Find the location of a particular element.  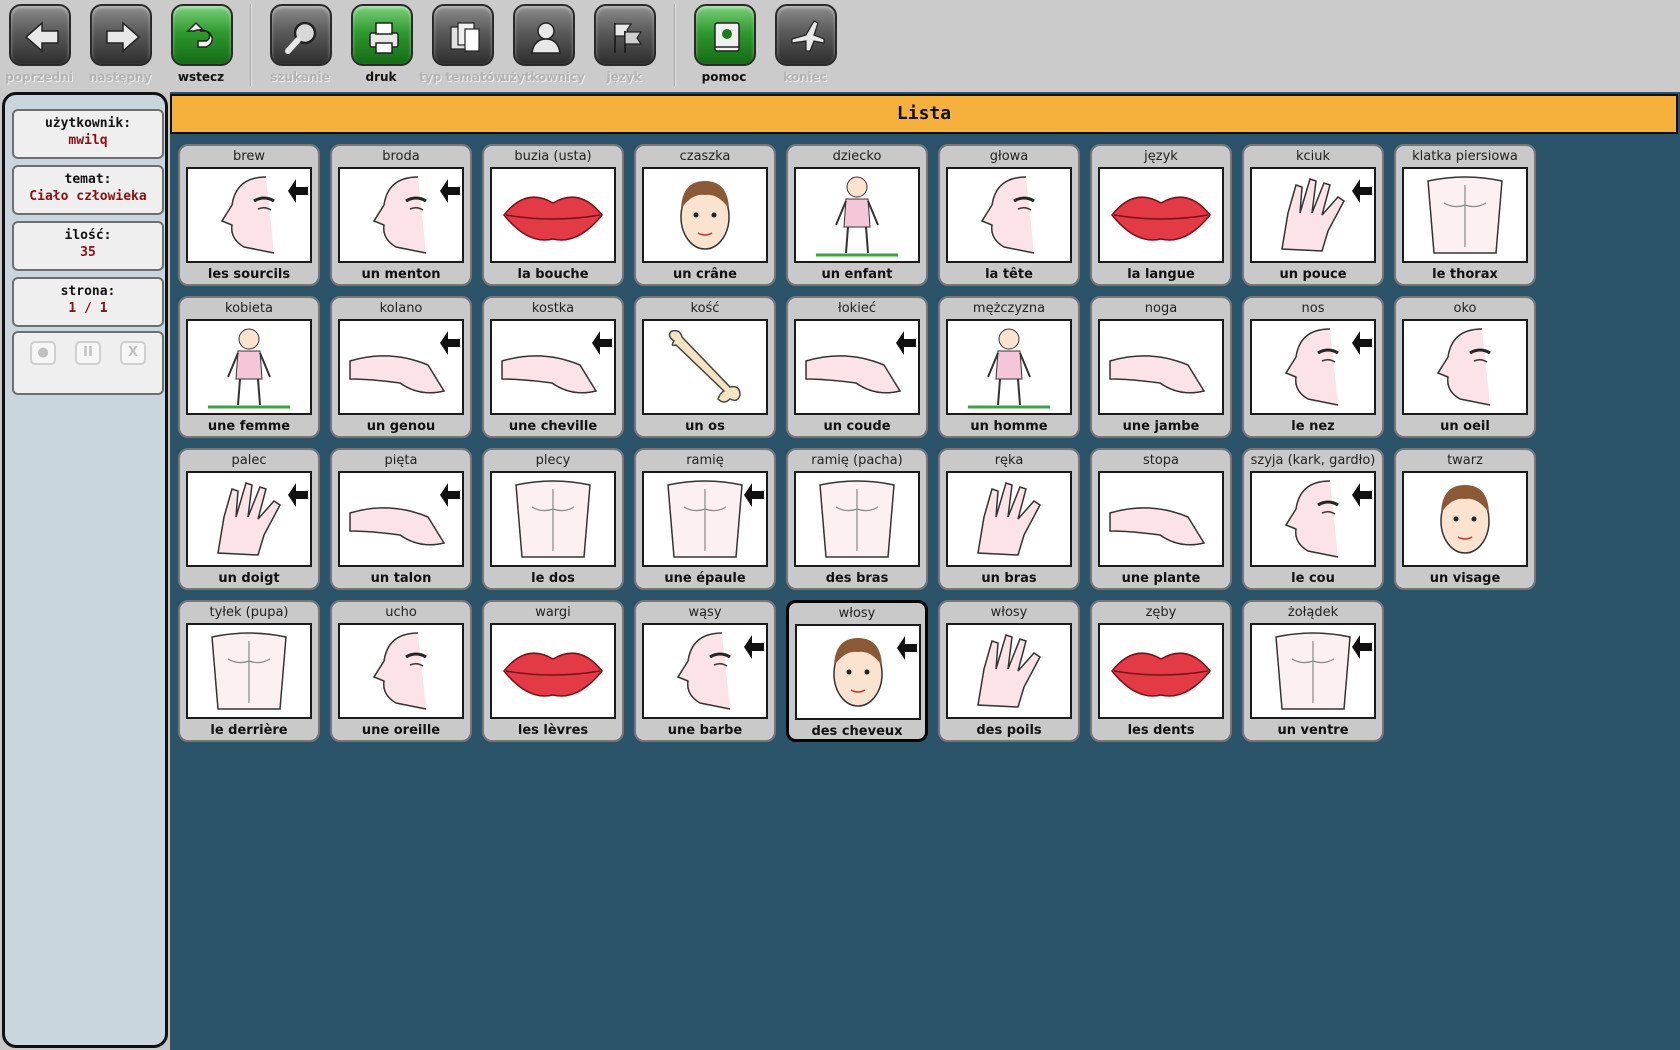

hand-picture is located at coordinates (1009, 519).